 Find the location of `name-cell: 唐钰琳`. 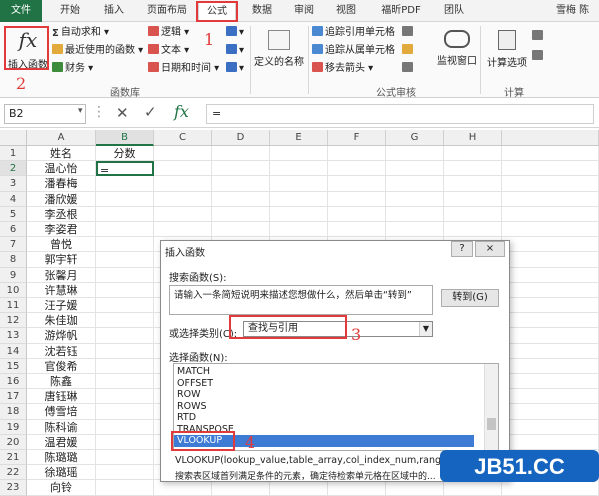

name-cell: 唐钰琳 is located at coordinates (61, 397).